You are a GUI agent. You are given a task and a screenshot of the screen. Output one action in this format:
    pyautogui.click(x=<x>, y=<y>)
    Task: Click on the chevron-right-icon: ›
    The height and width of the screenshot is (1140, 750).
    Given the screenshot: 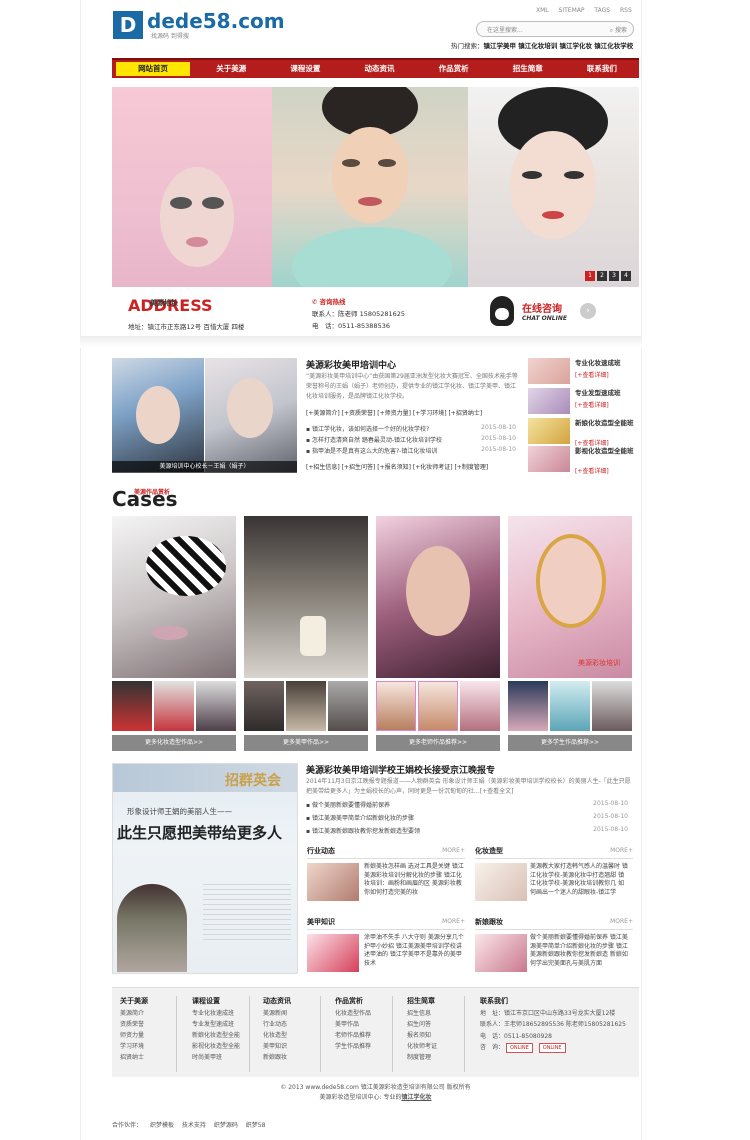 What is the action you would take?
    pyautogui.click(x=588, y=311)
    